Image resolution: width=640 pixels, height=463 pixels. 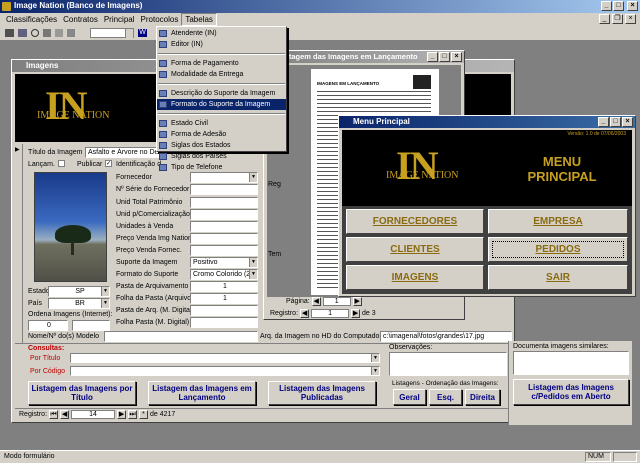 What do you see at coordinates (142, 33) in the screenshot?
I see `font-color-icon: W` at bounding box center [142, 33].